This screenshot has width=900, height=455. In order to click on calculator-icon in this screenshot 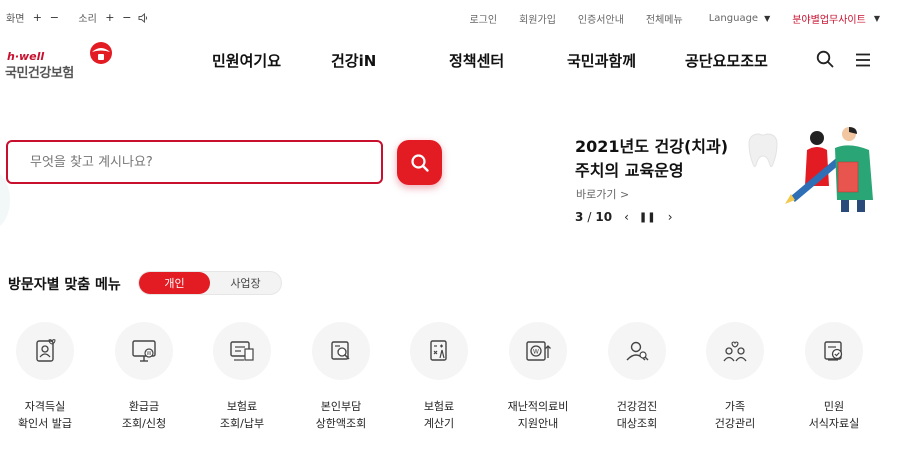, I will do `click(439, 351)`.